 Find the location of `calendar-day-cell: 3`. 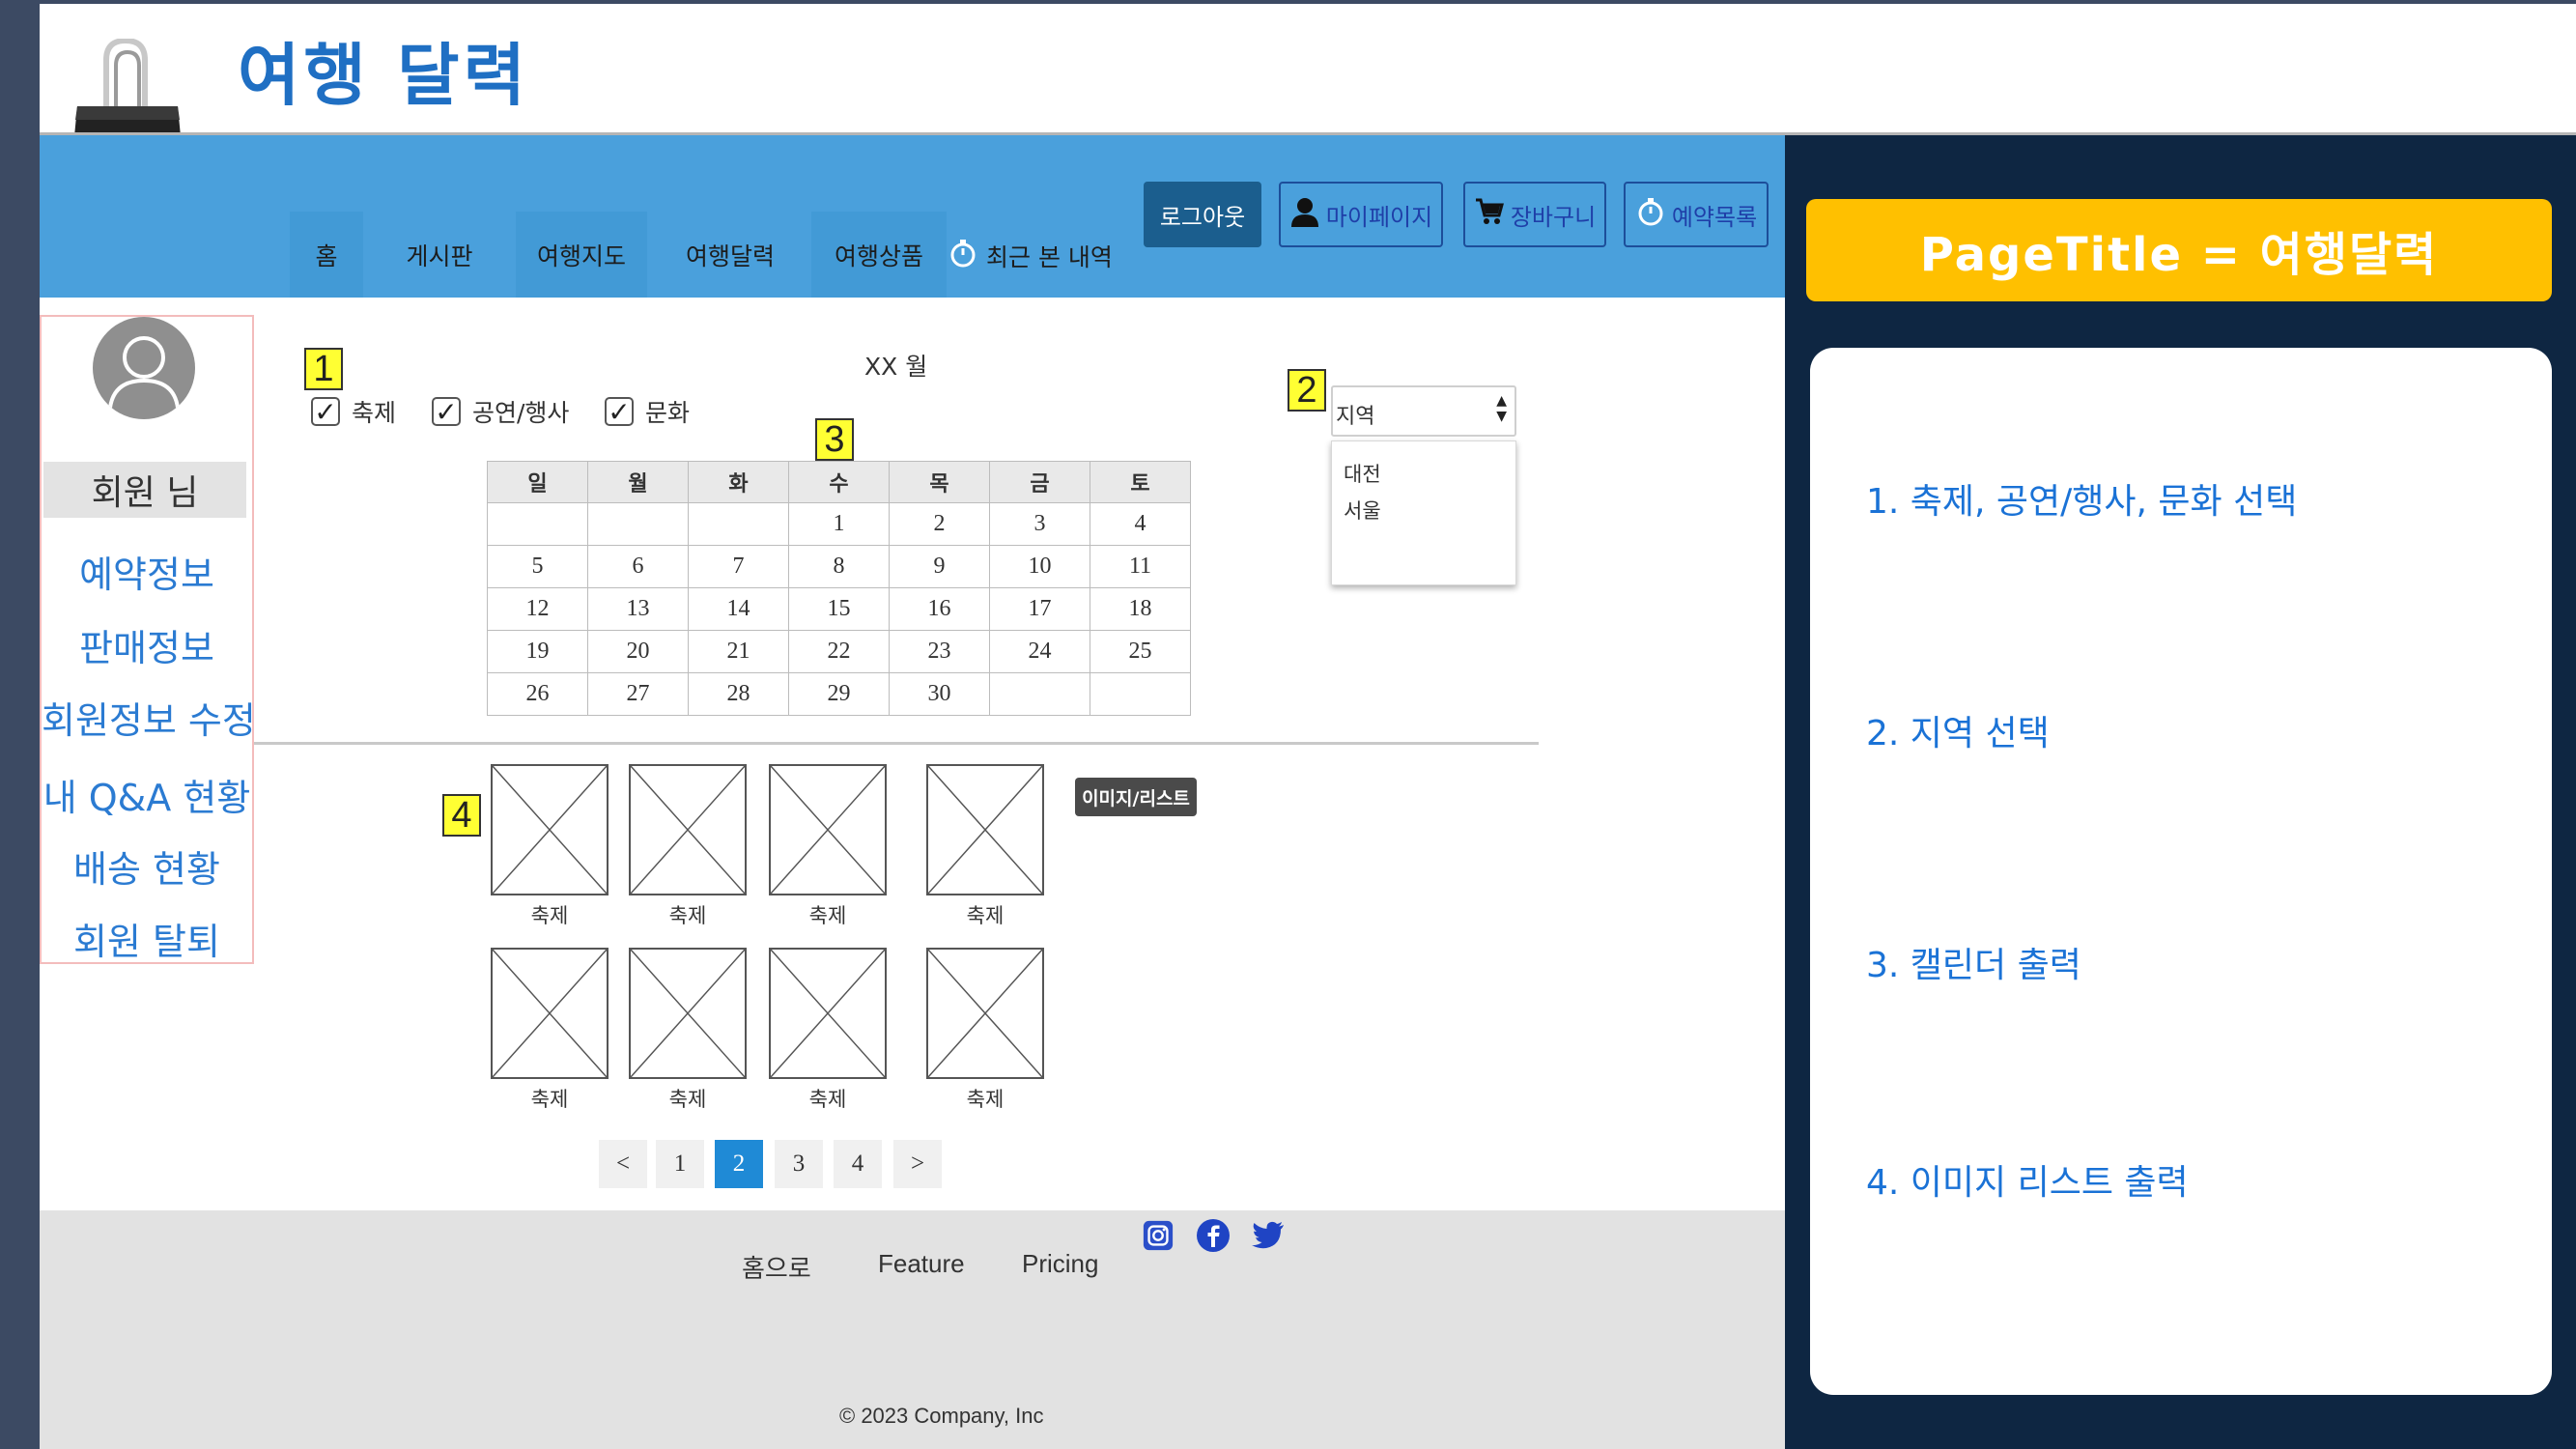

calendar-day-cell: 3 is located at coordinates (1039, 524).